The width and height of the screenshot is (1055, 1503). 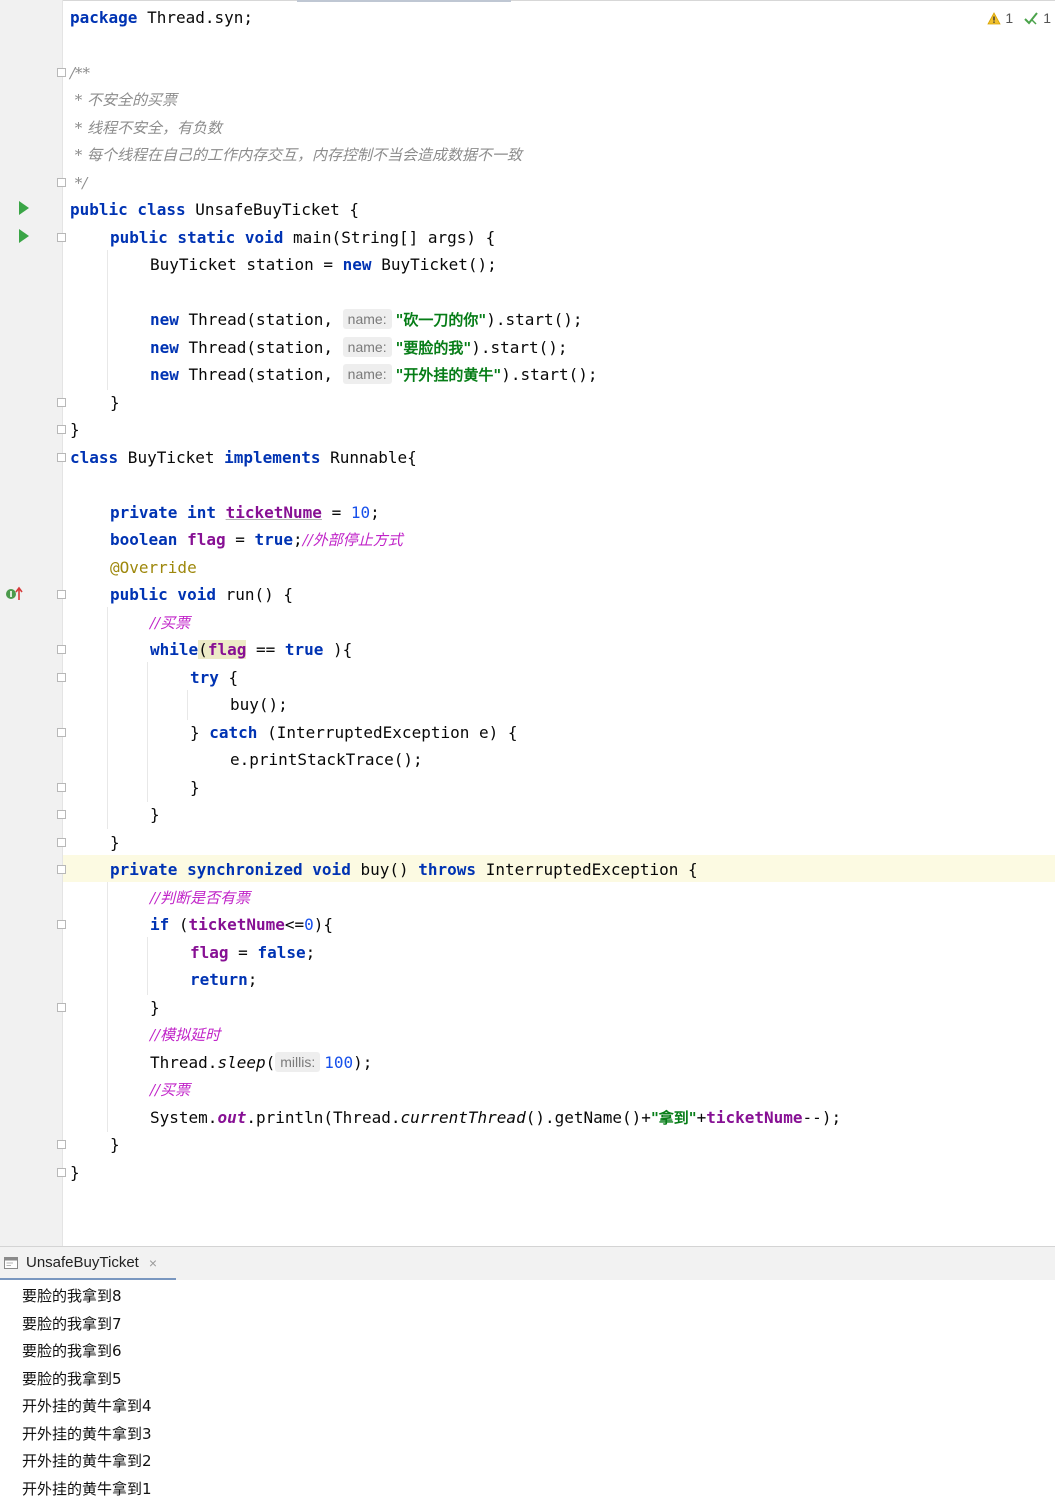 I want to click on code-text: BuyTicket station =, so click(x=246, y=264).